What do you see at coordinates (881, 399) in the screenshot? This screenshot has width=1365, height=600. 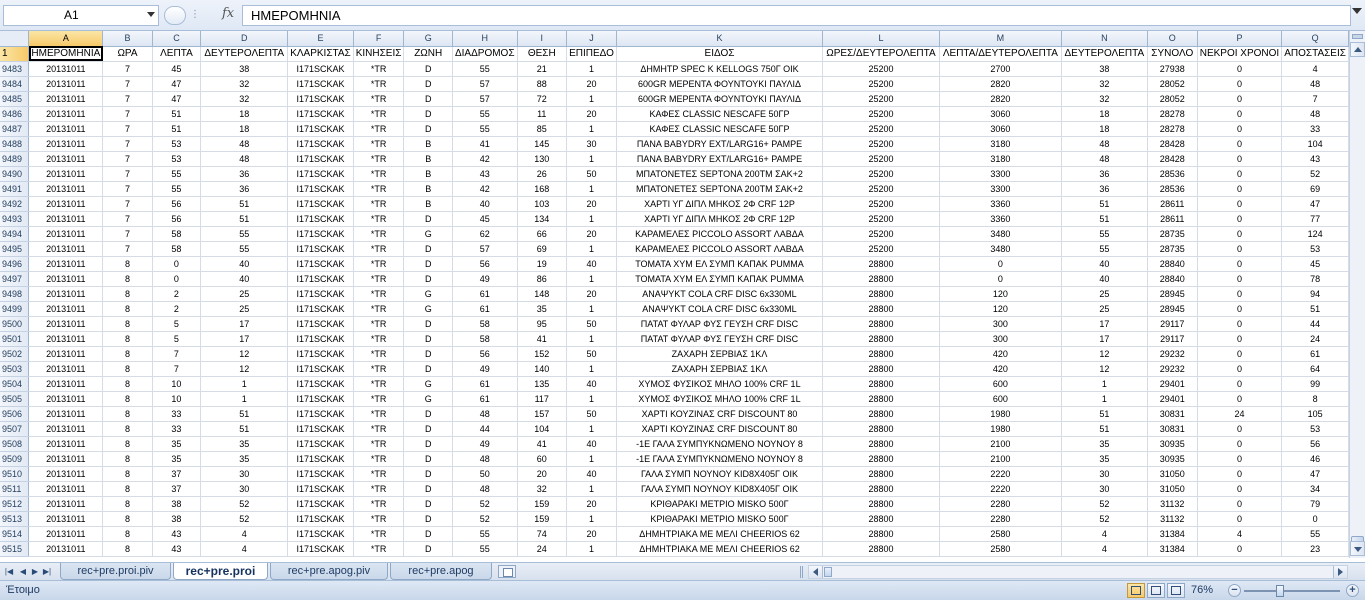 I see `cell: 28800` at bounding box center [881, 399].